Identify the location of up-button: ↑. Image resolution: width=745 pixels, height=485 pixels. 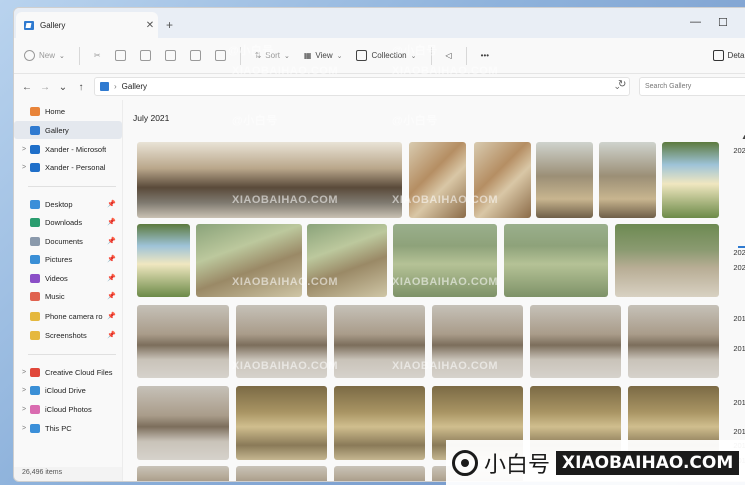
(81, 87).